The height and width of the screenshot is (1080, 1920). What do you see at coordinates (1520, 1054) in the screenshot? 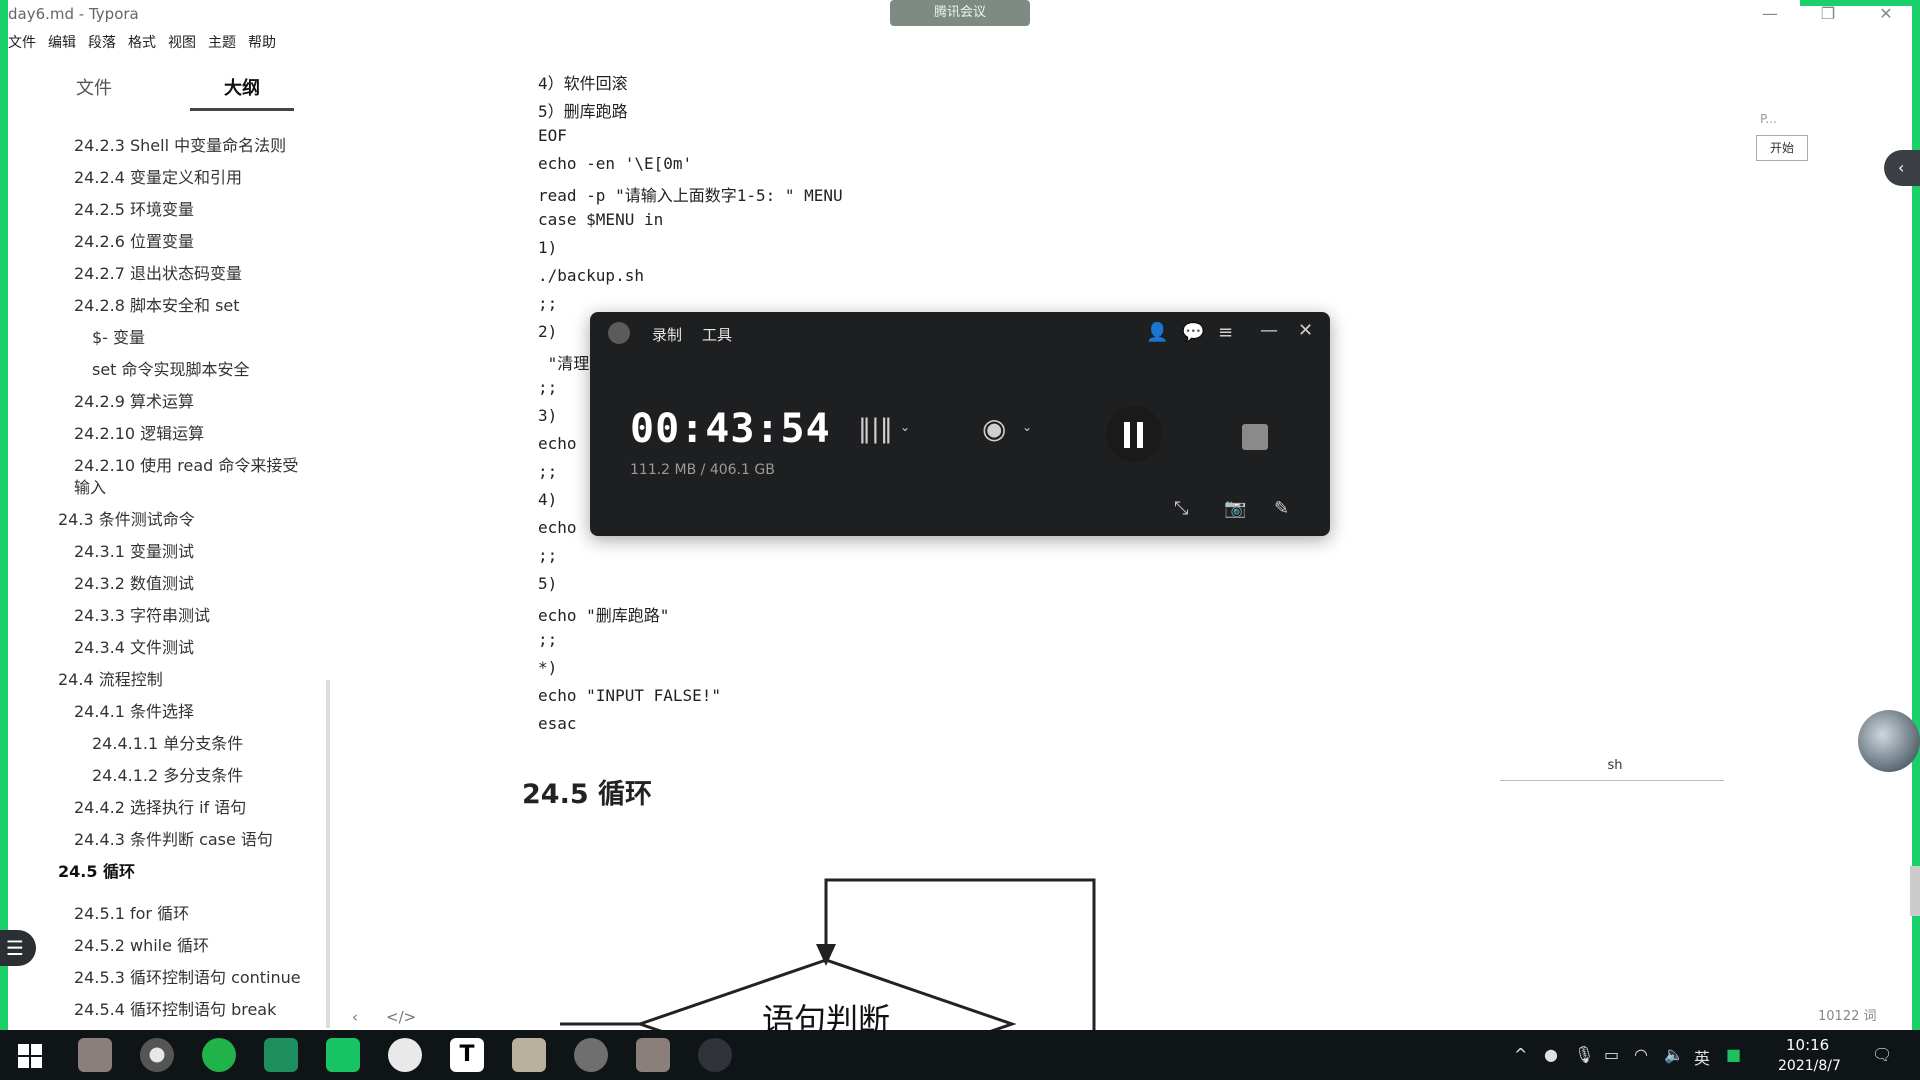
I see `chevron-up-icon: ^` at bounding box center [1520, 1054].